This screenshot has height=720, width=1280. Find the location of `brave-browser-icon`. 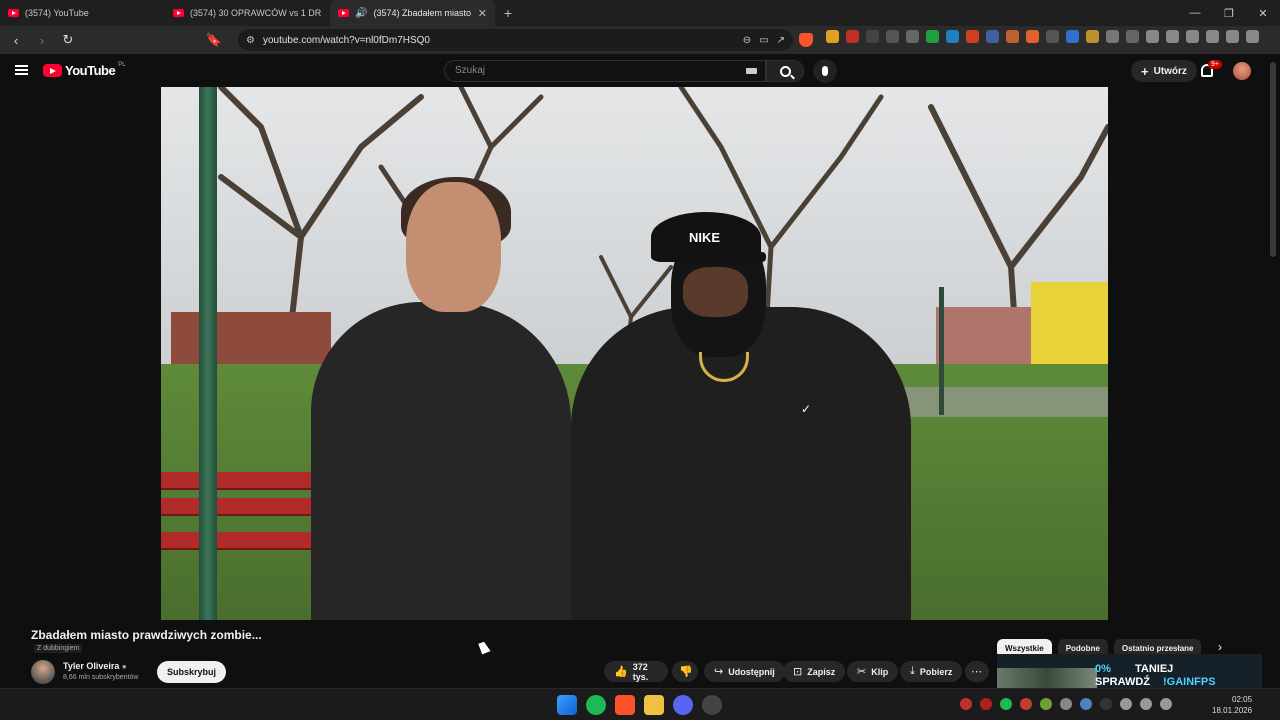

brave-browser-icon is located at coordinates (625, 705).